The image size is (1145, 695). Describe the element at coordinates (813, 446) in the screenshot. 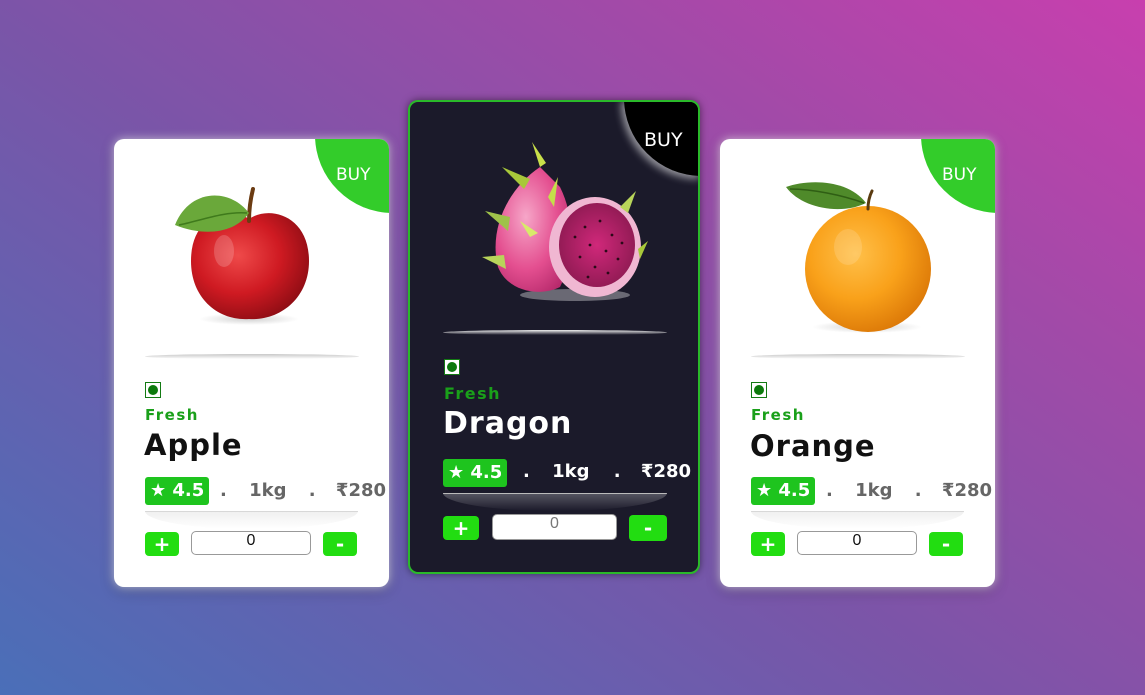

I see `product-name: Orange` at that location.